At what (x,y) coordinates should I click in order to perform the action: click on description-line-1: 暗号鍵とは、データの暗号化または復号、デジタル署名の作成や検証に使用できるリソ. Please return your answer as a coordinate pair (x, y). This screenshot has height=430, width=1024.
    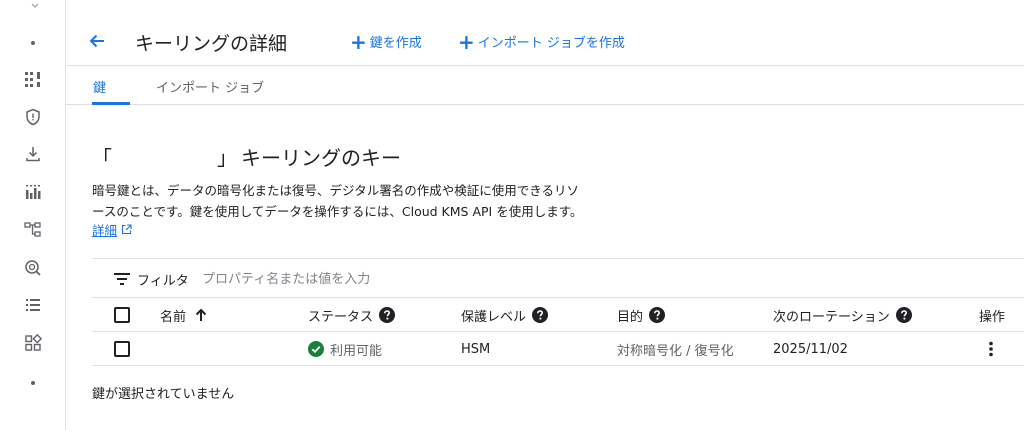
    Looking at the image, I should click on (336, 190).